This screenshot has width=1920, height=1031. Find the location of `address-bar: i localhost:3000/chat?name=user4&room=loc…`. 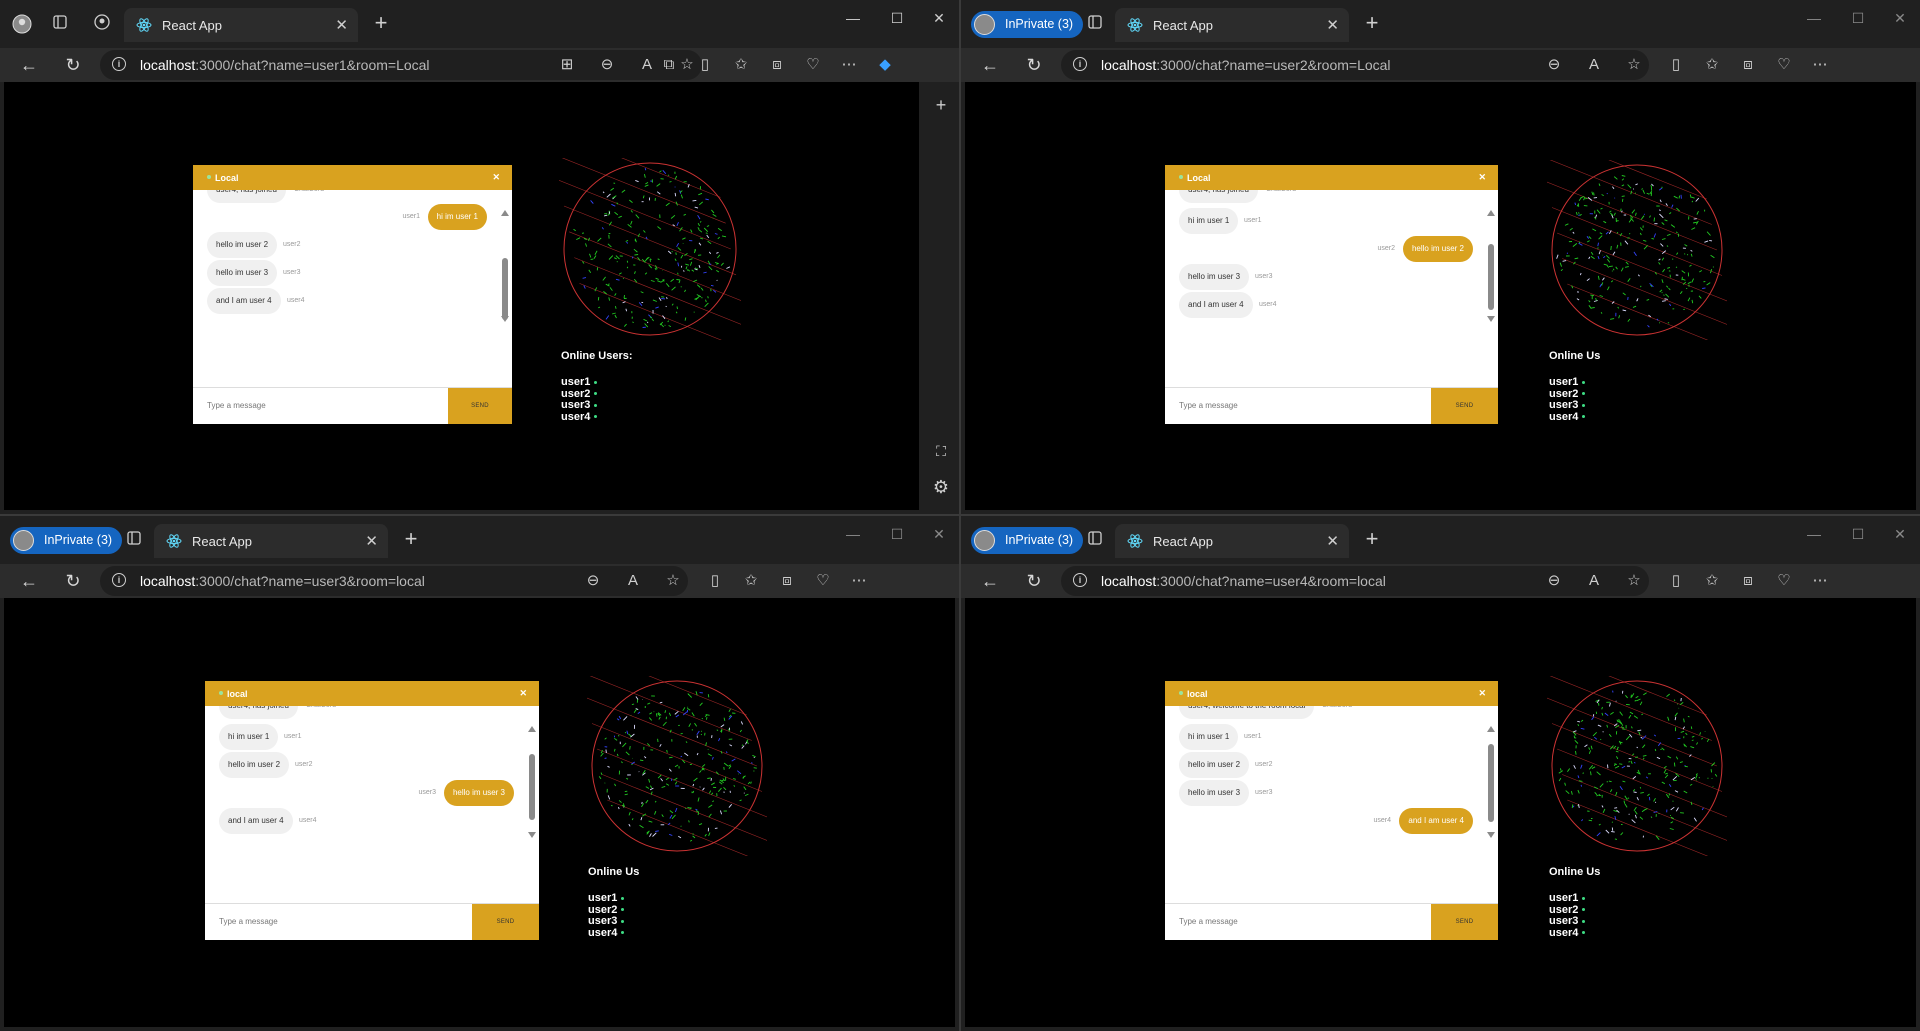

address-bar: i localhost:3000/chat?name=user4&room=loc… is located at coordinates (1355, 581).